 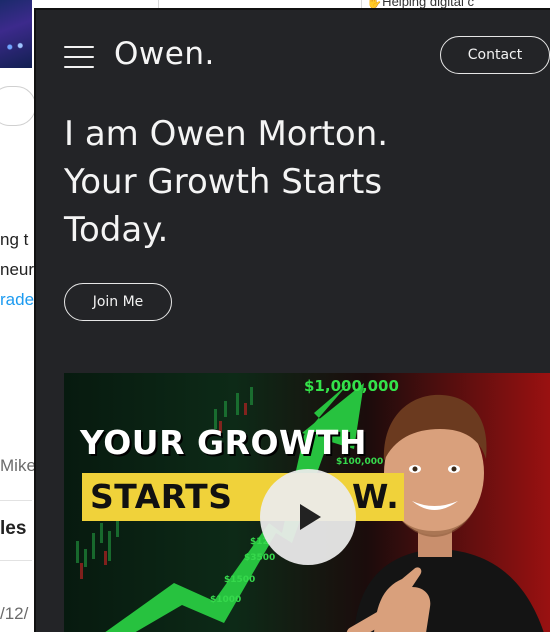 I want to click on background-text-line: neur, so click(x=17, y=269).